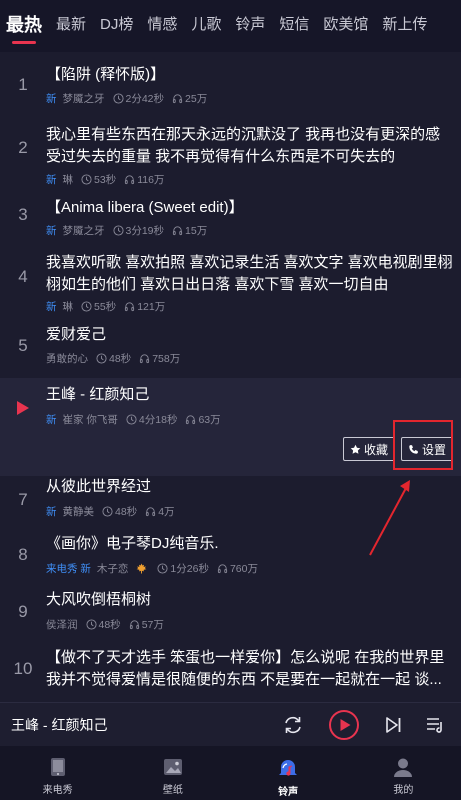 The image size is (461, 800). Describe the element at coordinates (250, 26) in the screenshot. I see `tab-ringtone: 铃声` at that location.